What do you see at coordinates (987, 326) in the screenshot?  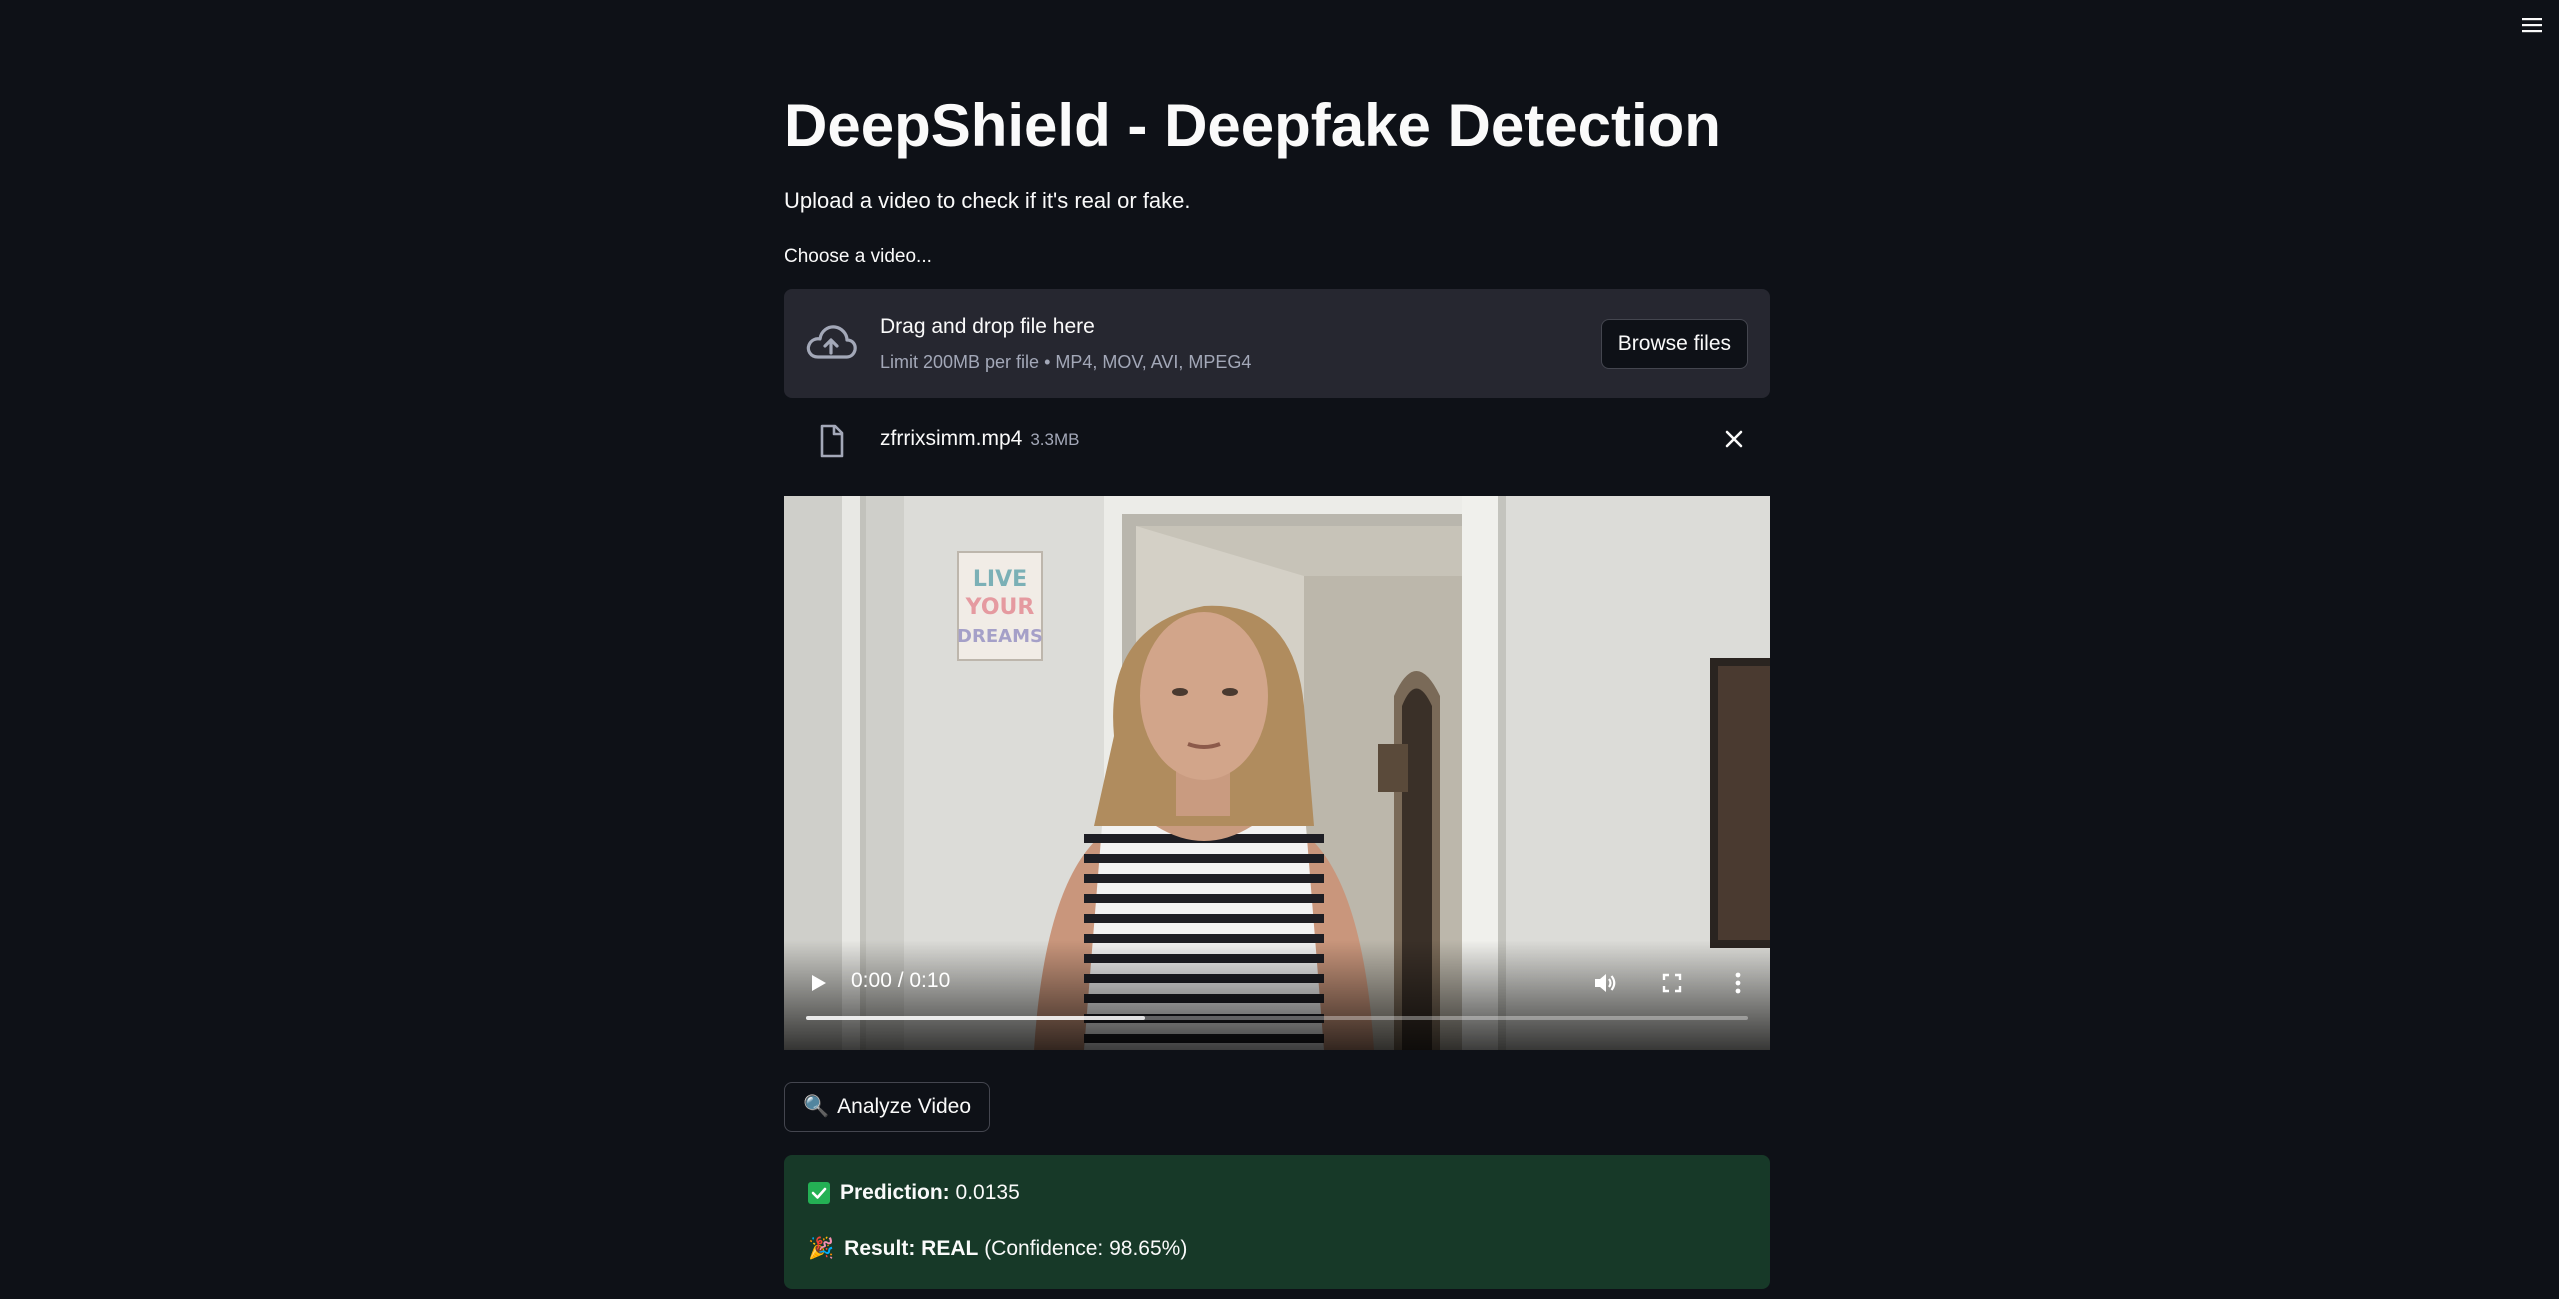 I see `dropzone-instructions: Drag and drop file here` at bounding box center [987, 326].